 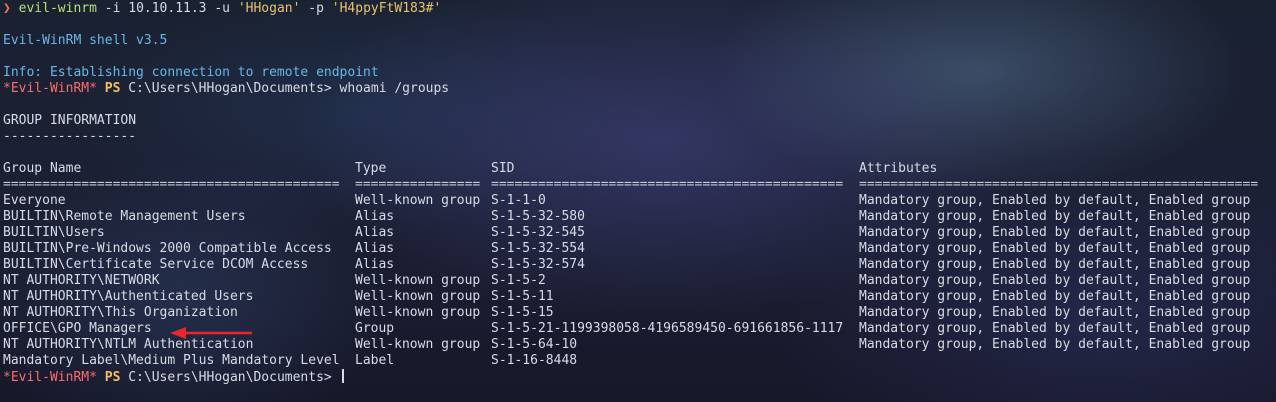 I want to click on row-group-name: BUILTIN\Users, so click(x=54, y=232).